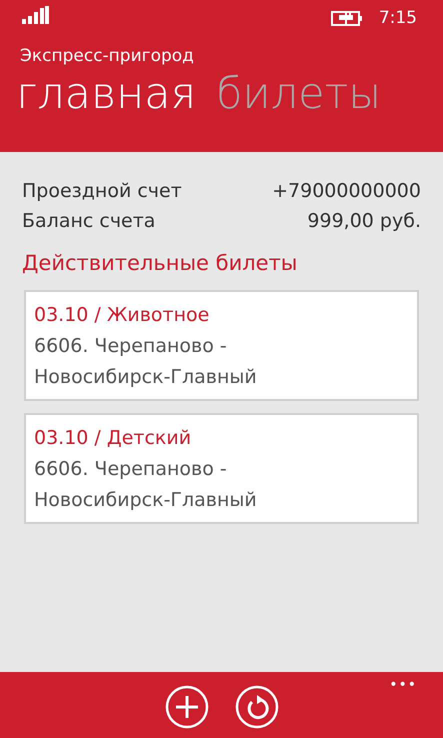 The width and height of the screenshot is (443, 738). What do you see at coordinates (397, 18) in the screenshot?
I see `clock: 7:15` at bounding box center [397, 18].